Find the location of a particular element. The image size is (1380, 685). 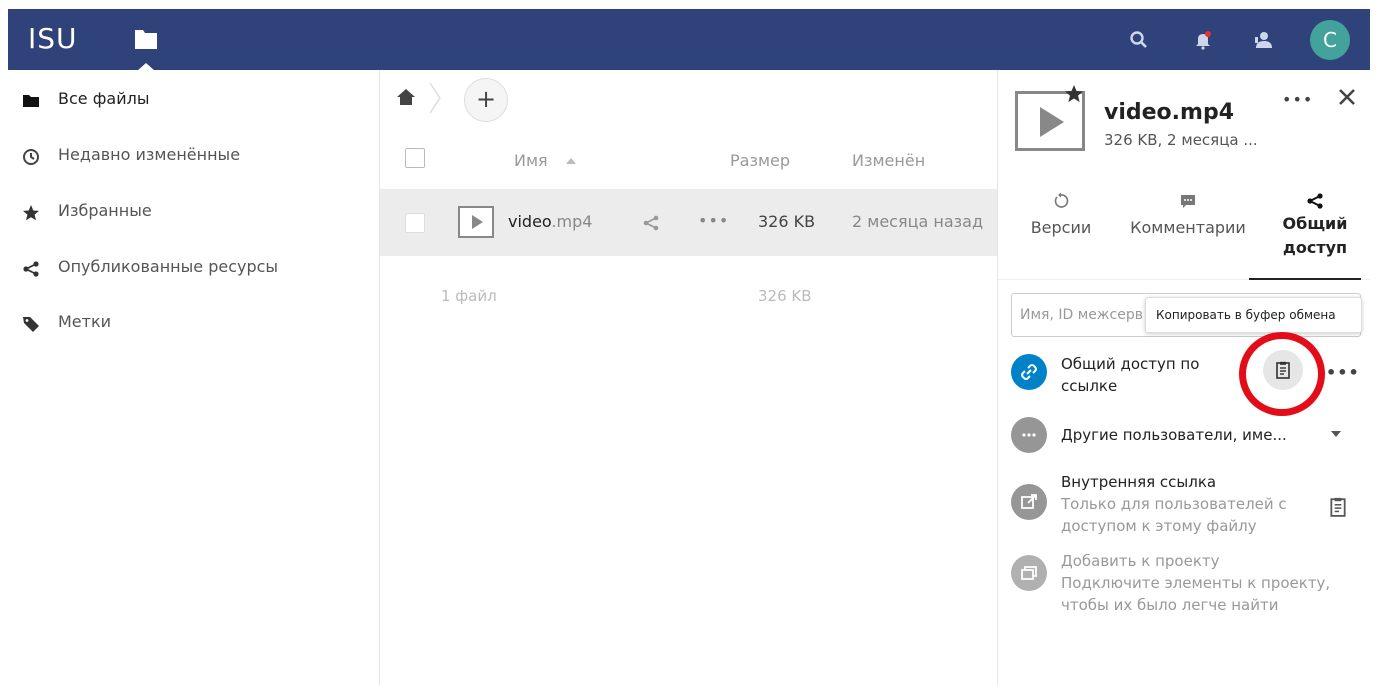

tab-comments: Комментарии is located at coordinates (1188, 214).